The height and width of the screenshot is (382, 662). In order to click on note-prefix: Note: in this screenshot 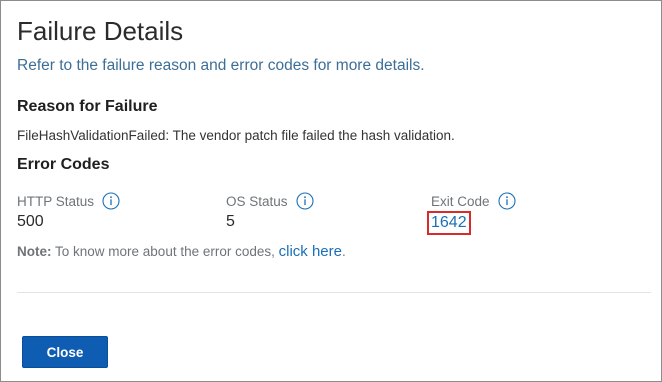, I will do `click(34, 251)`.